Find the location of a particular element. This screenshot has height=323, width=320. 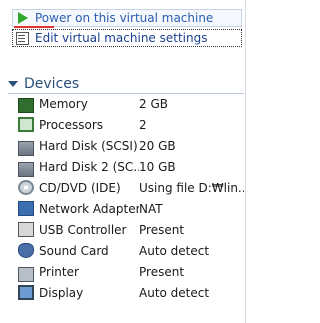

collapse-caret-icon is located at coordinates (13, 84).